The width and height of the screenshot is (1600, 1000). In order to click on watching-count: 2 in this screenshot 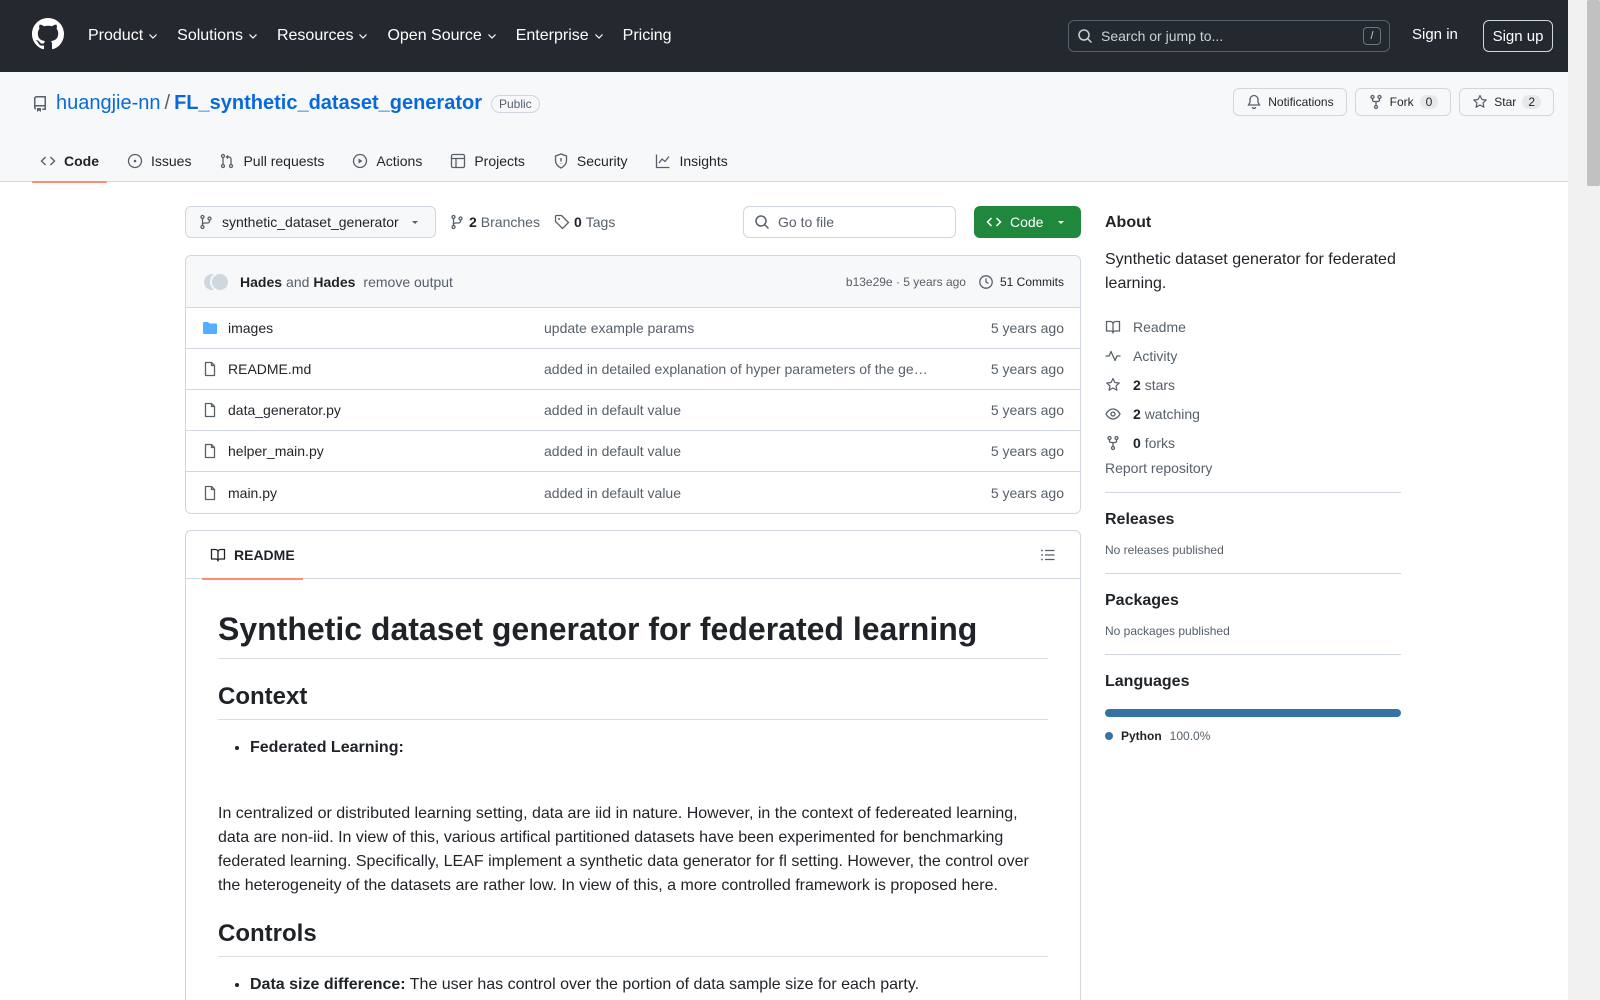, I will do `click(1137, 413)`.